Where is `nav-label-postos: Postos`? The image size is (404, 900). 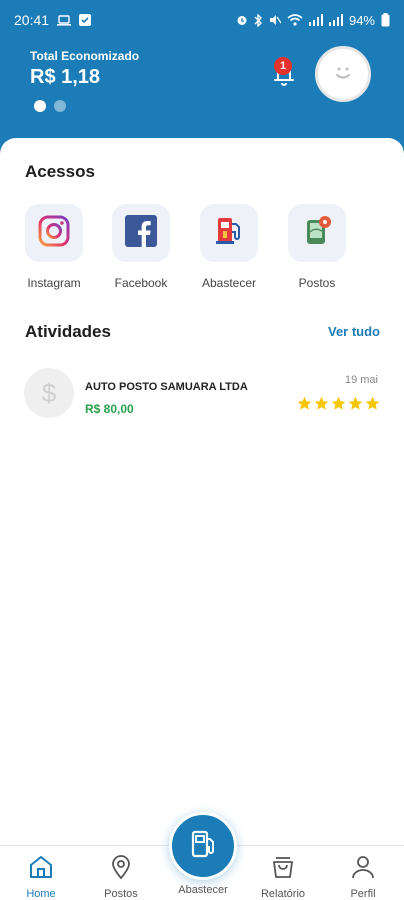 nav-label-postos: Postos is located at coordinates (121, 894).